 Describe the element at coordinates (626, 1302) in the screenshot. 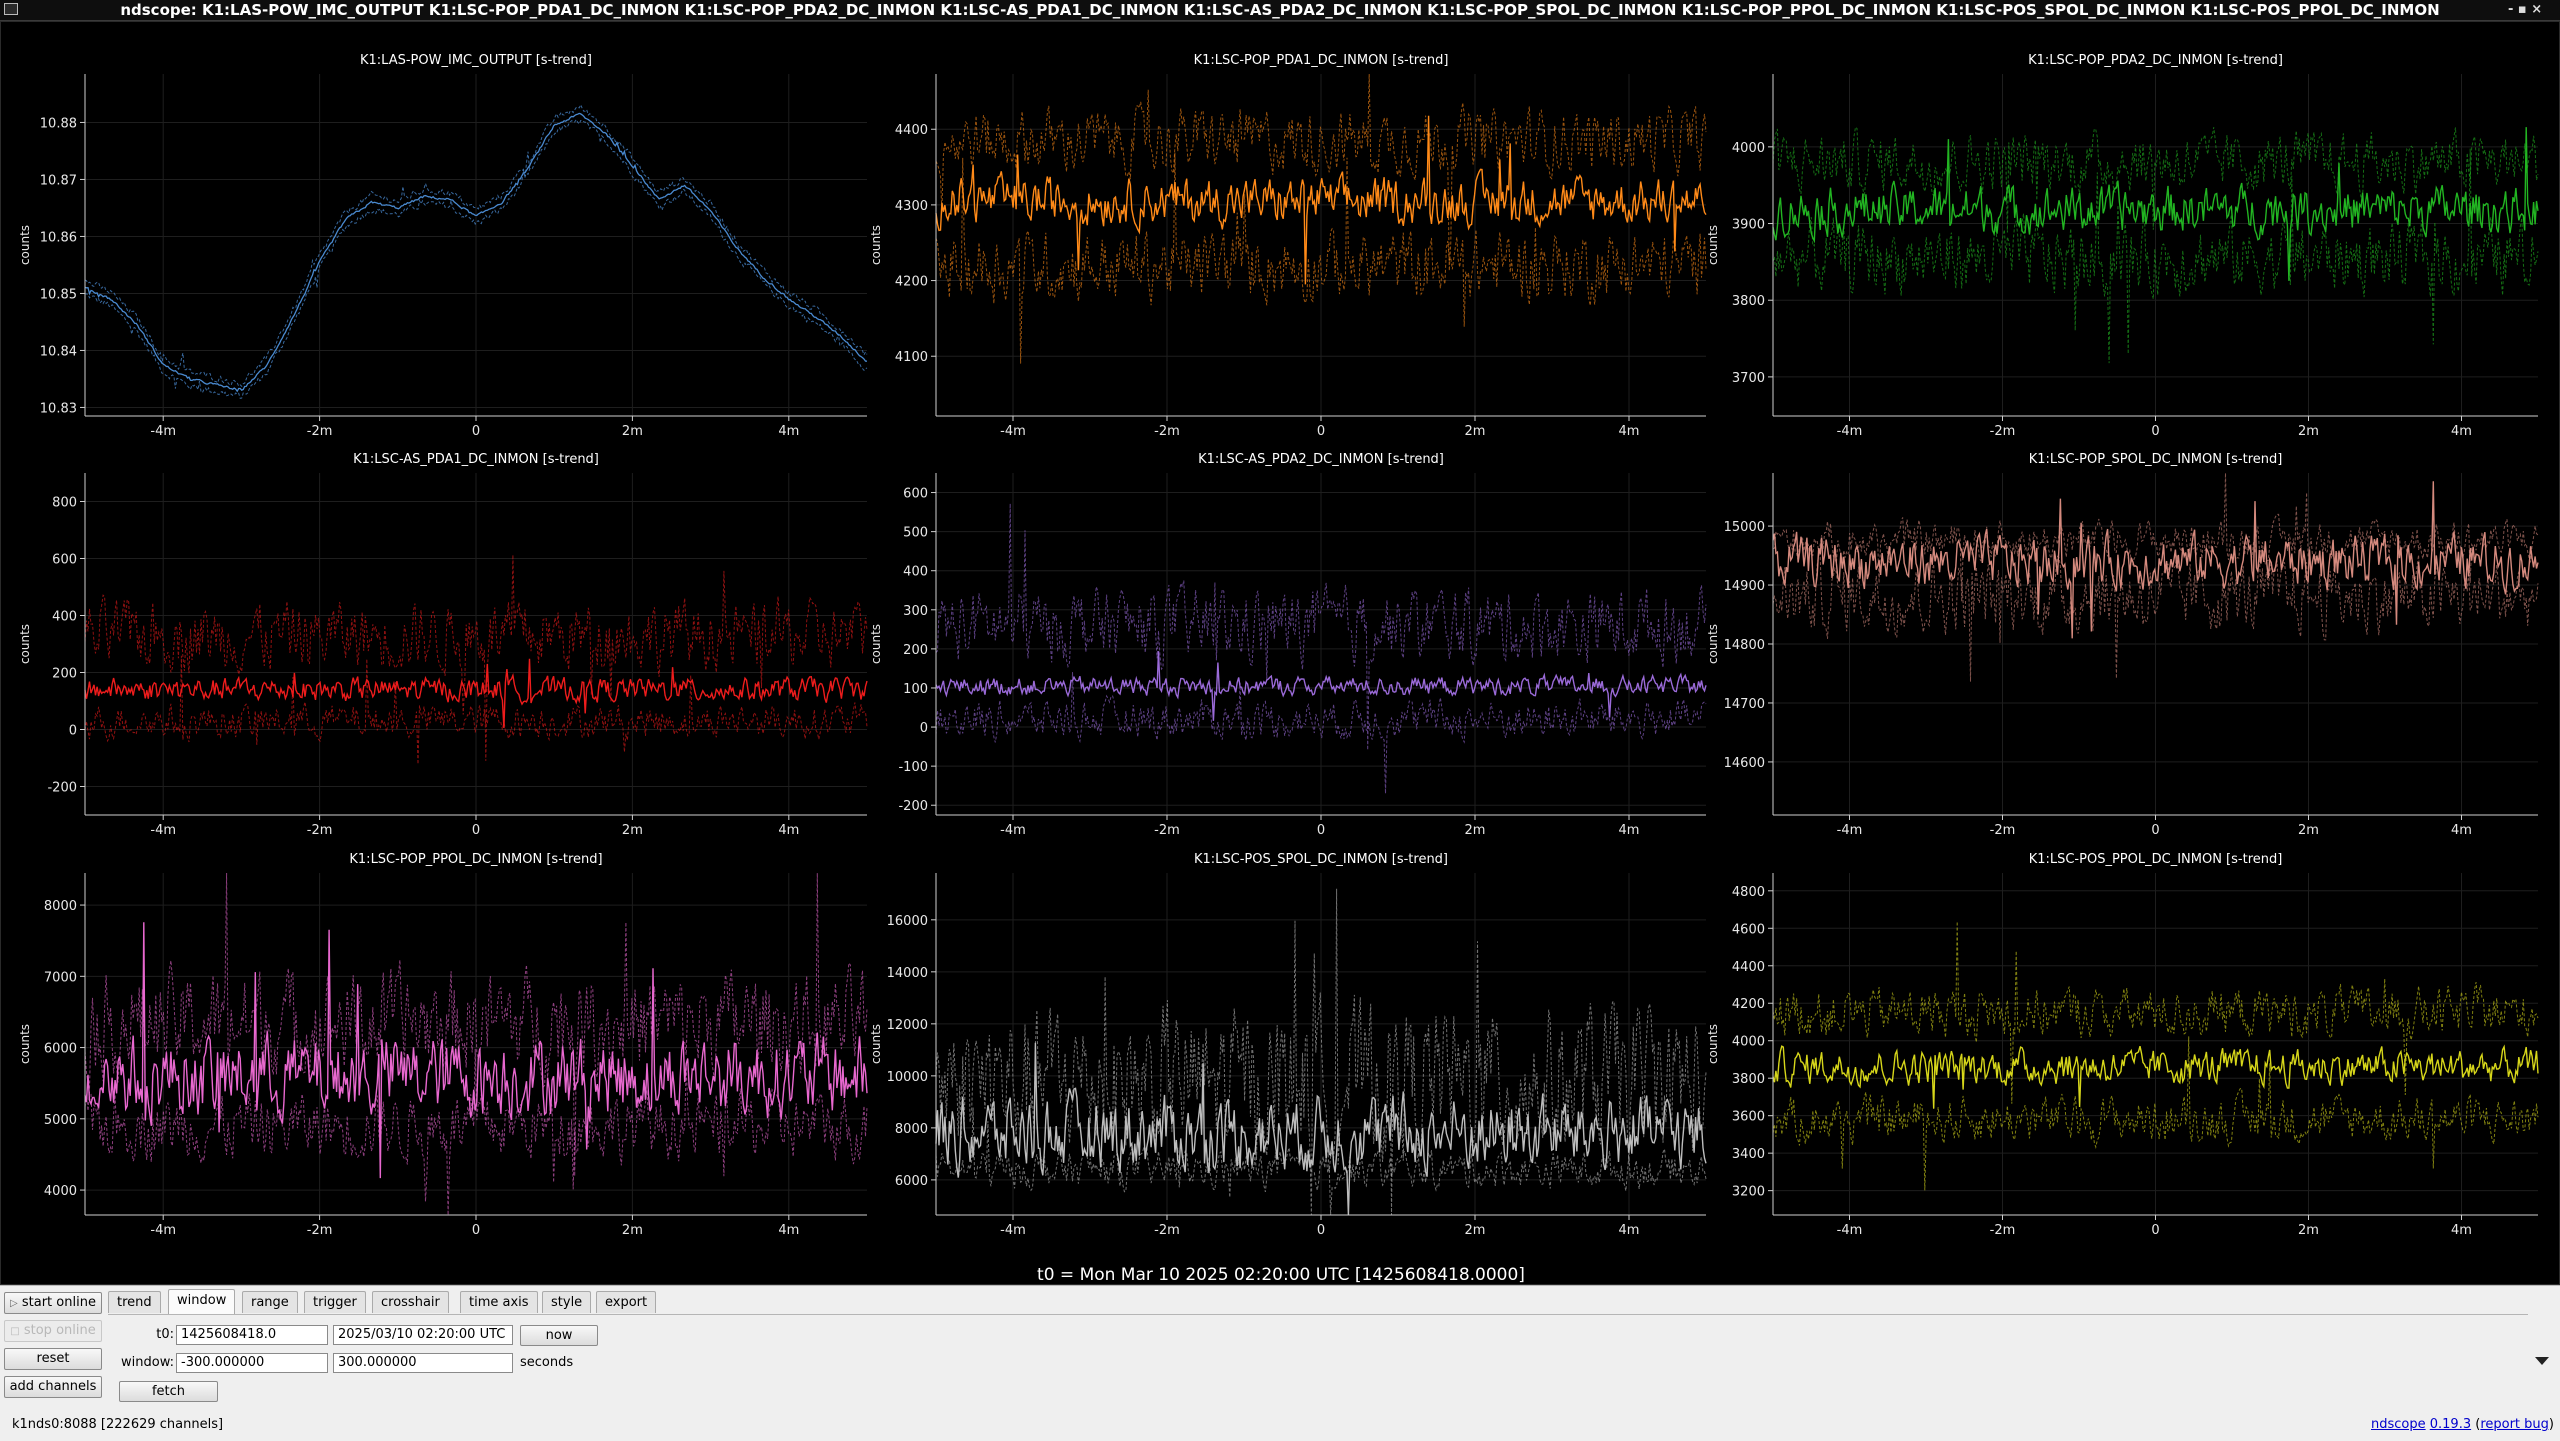

I see `tab-export: export` at that location.